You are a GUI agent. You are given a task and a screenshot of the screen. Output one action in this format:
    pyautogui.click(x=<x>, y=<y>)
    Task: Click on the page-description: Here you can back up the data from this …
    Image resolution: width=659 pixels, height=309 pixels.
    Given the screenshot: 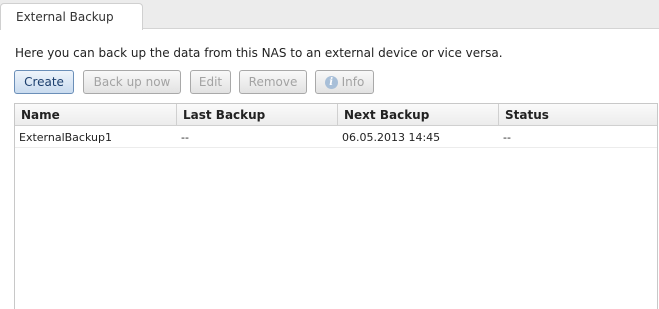 What is the action you would take?
    pyautogui.click(x=259, y=53)
    